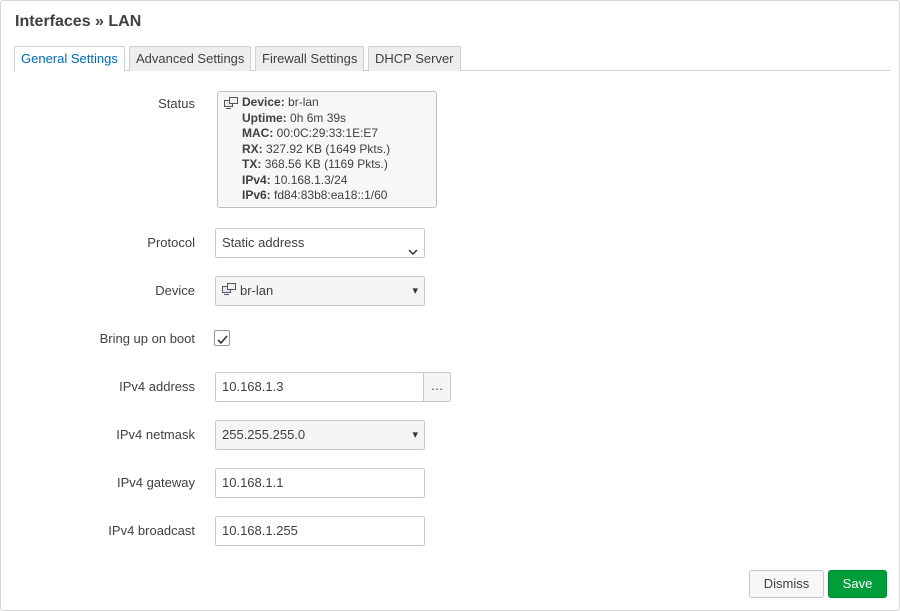 The image size is (900, 611). I want to click on ipv4-address-value: 10.168.1.3, so click(253, 386).